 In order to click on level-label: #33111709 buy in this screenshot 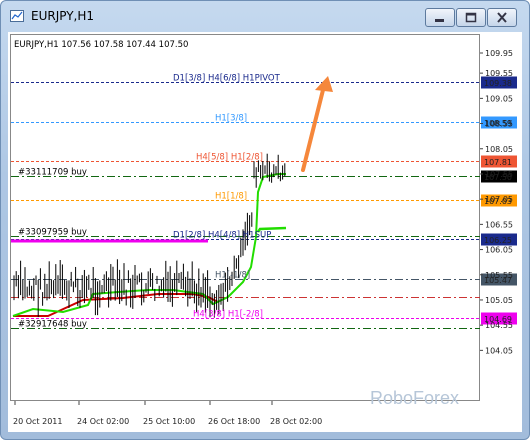, I will do `click(52, 173)`.